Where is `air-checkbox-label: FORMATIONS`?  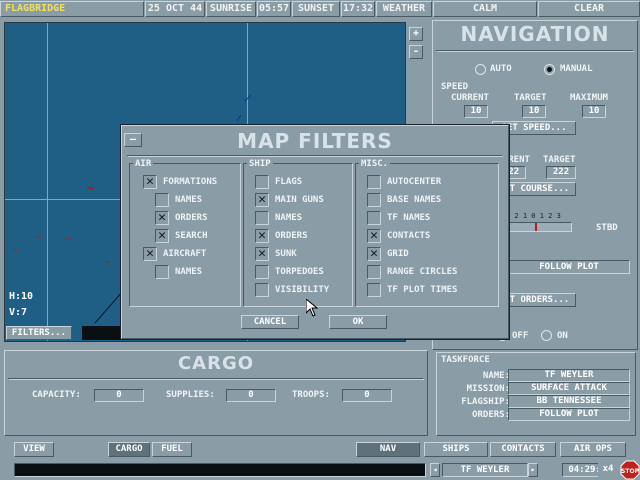 air-checkbox-label: FORMATIONS is located at coordinates (190, 182).